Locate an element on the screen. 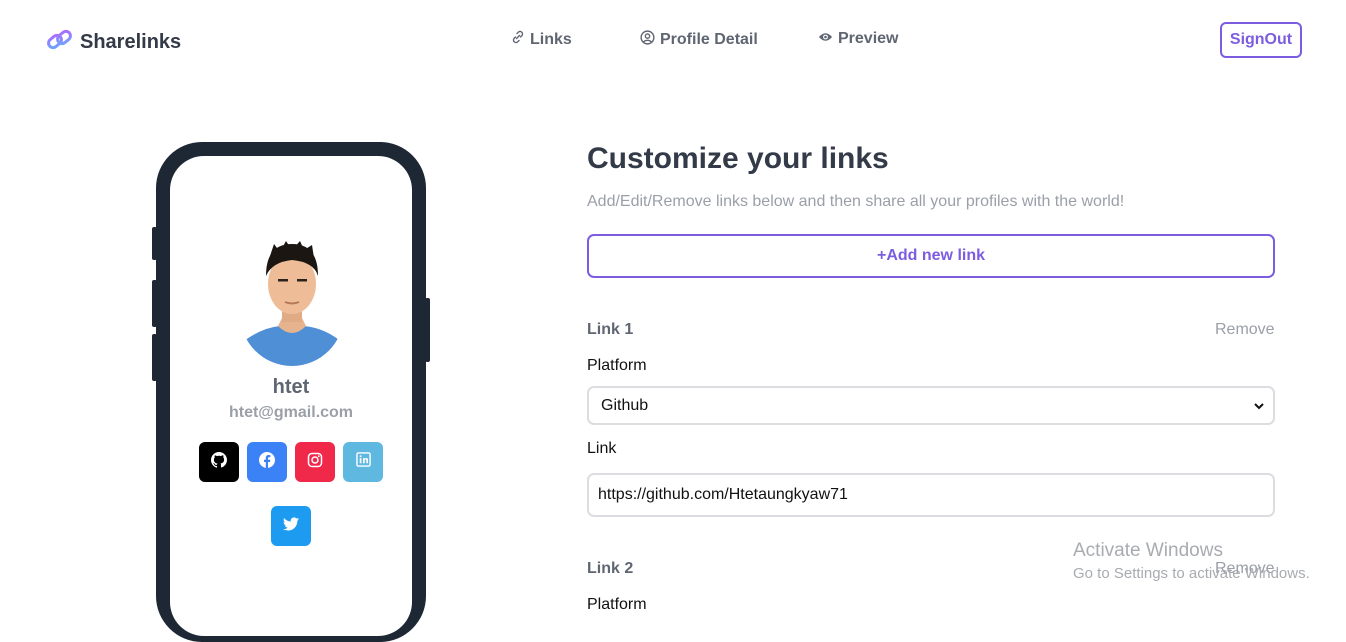 This screenshot has height=642, width=1346. facebook-icon is located at coordinates (267, 462).